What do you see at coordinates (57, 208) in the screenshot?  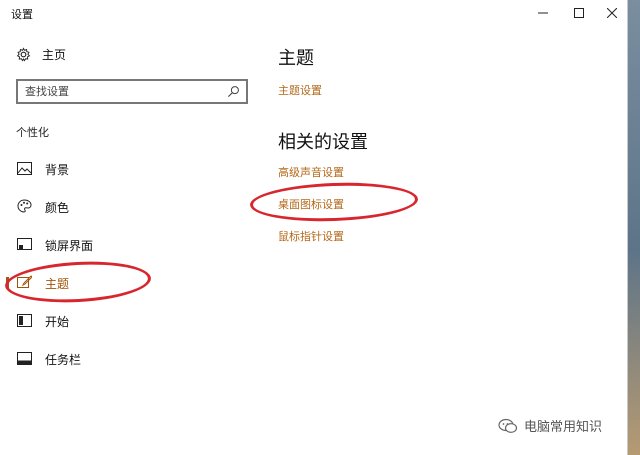 I see `sidebar-item-label: 颜色` at bounding box center [57, 208].